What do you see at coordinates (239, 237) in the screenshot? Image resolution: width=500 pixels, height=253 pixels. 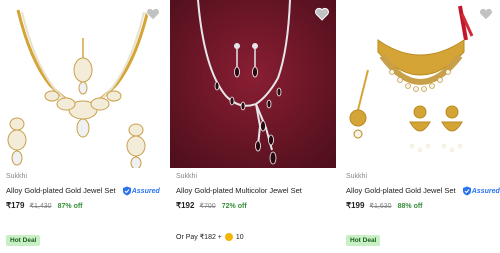 I see `pay-coins: 10` at bounding box center [239, 237].